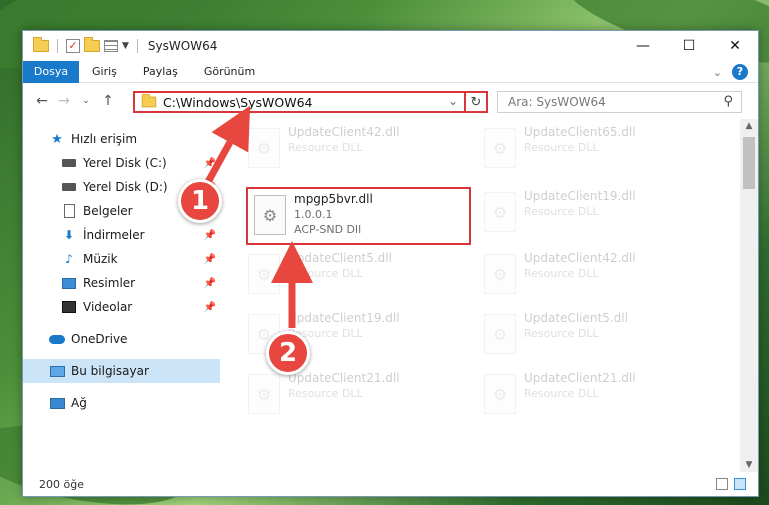  I want to click on window-controls: — ☐ ✕, so click(689, 46).